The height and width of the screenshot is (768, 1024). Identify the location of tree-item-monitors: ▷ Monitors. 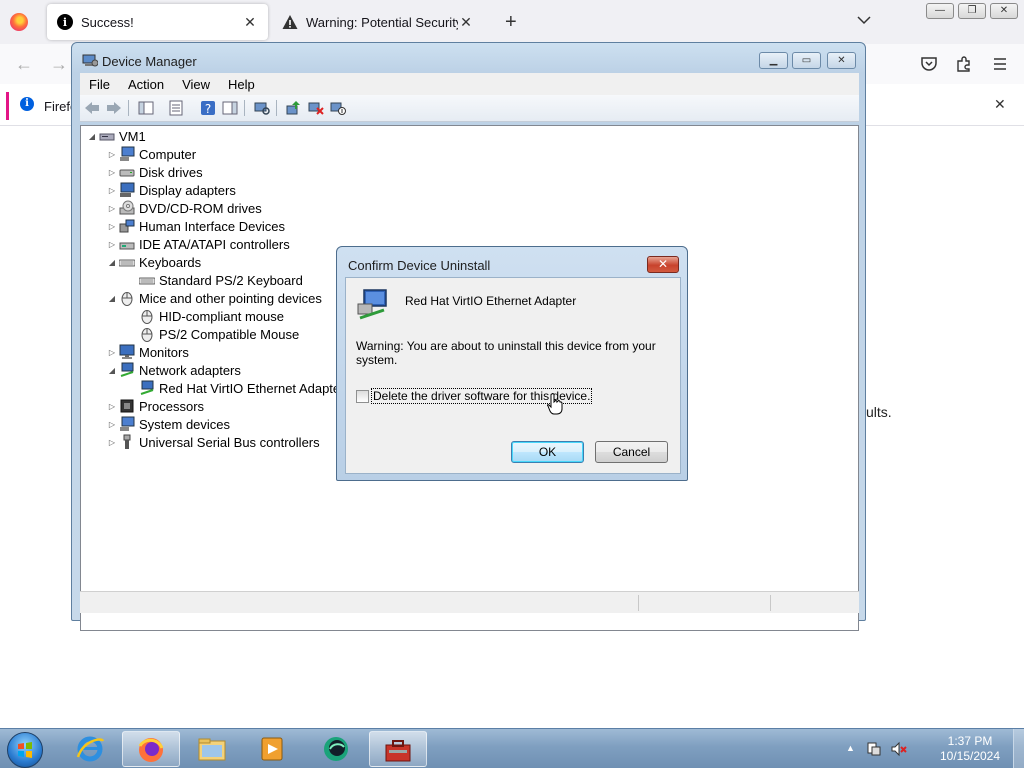
(148, 352).